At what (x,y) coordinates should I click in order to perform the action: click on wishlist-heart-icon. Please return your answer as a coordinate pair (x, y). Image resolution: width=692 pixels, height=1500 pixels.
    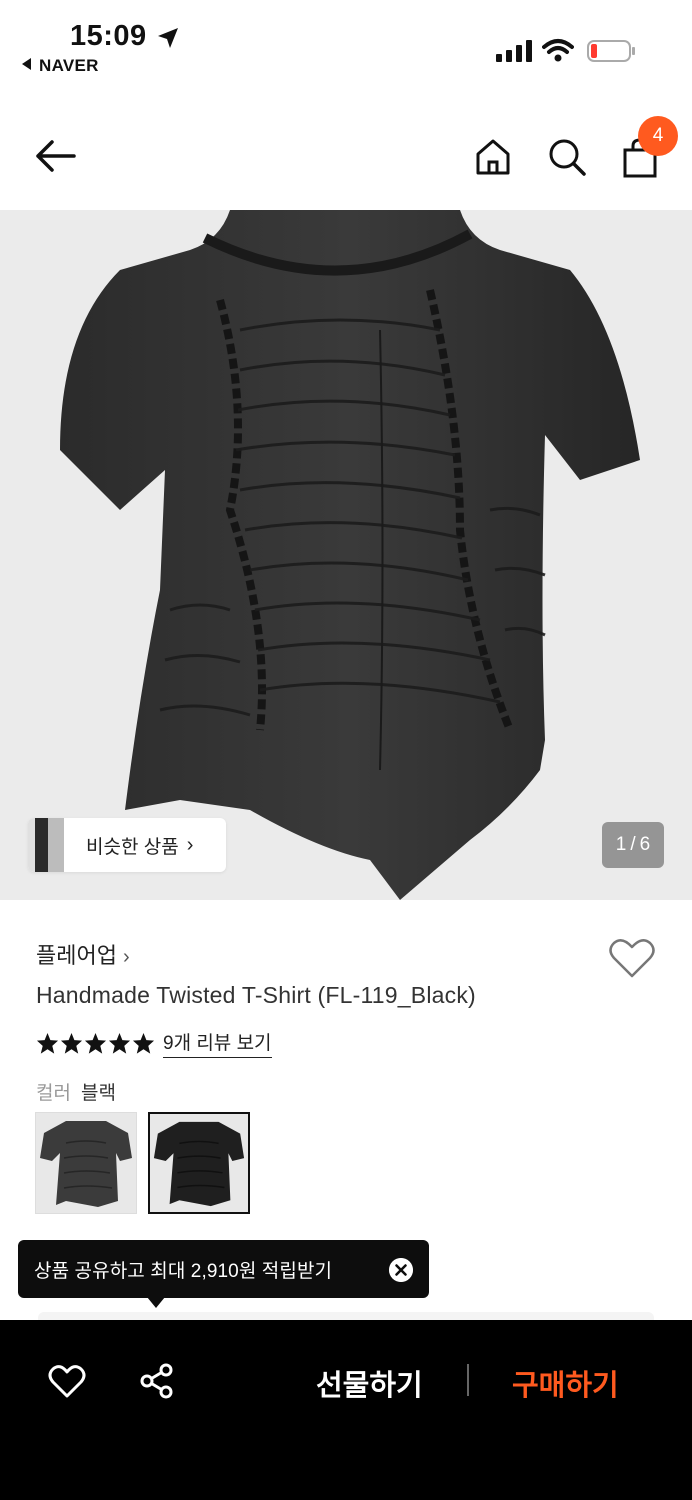
    Looking at the image, I should click on (632, 958).